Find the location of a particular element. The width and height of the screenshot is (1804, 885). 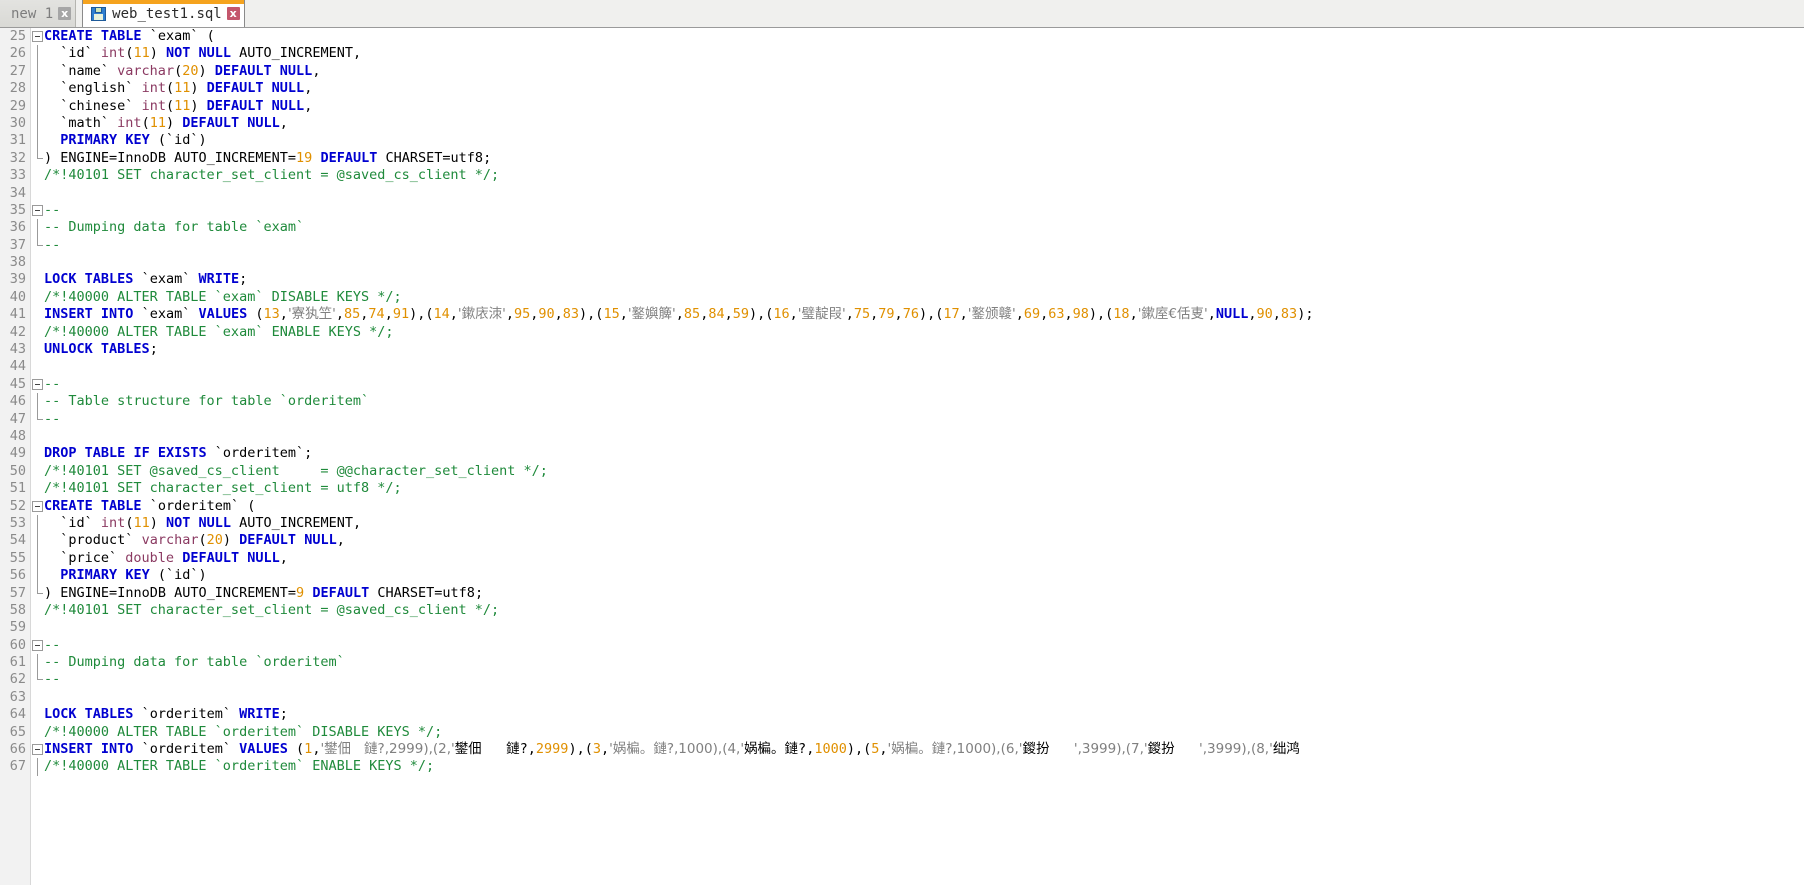

code-line: 61 -- Dumping data for table `orderitem` is located at coordinates (902, 663).